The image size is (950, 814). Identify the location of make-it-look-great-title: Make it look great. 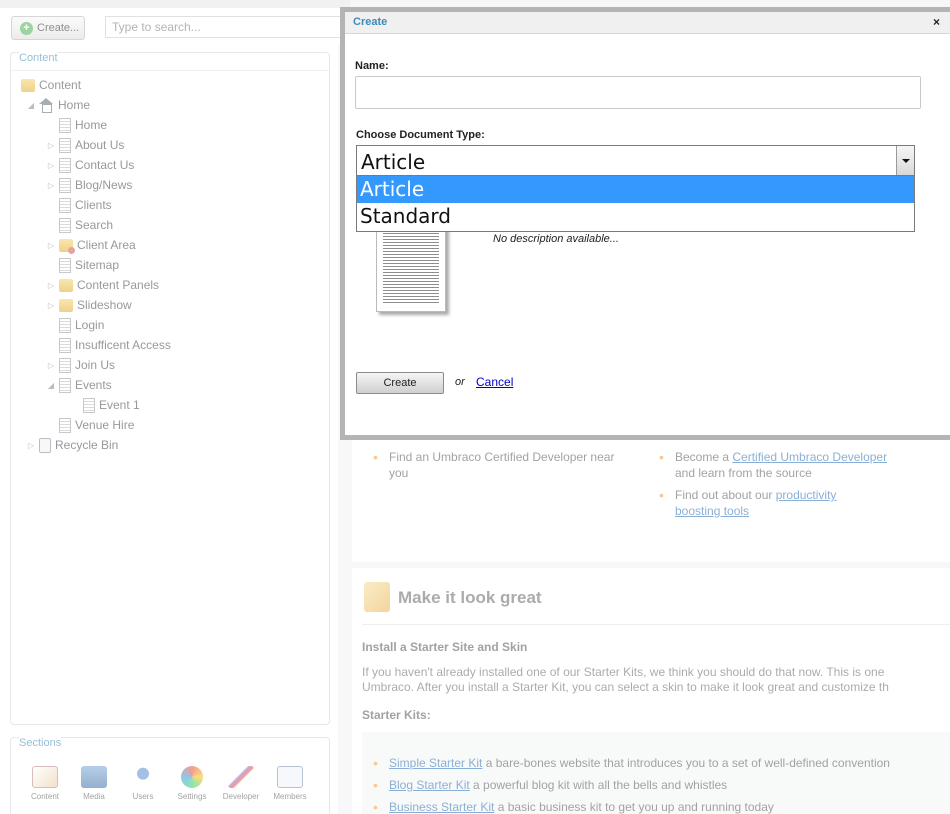
(470, 597).